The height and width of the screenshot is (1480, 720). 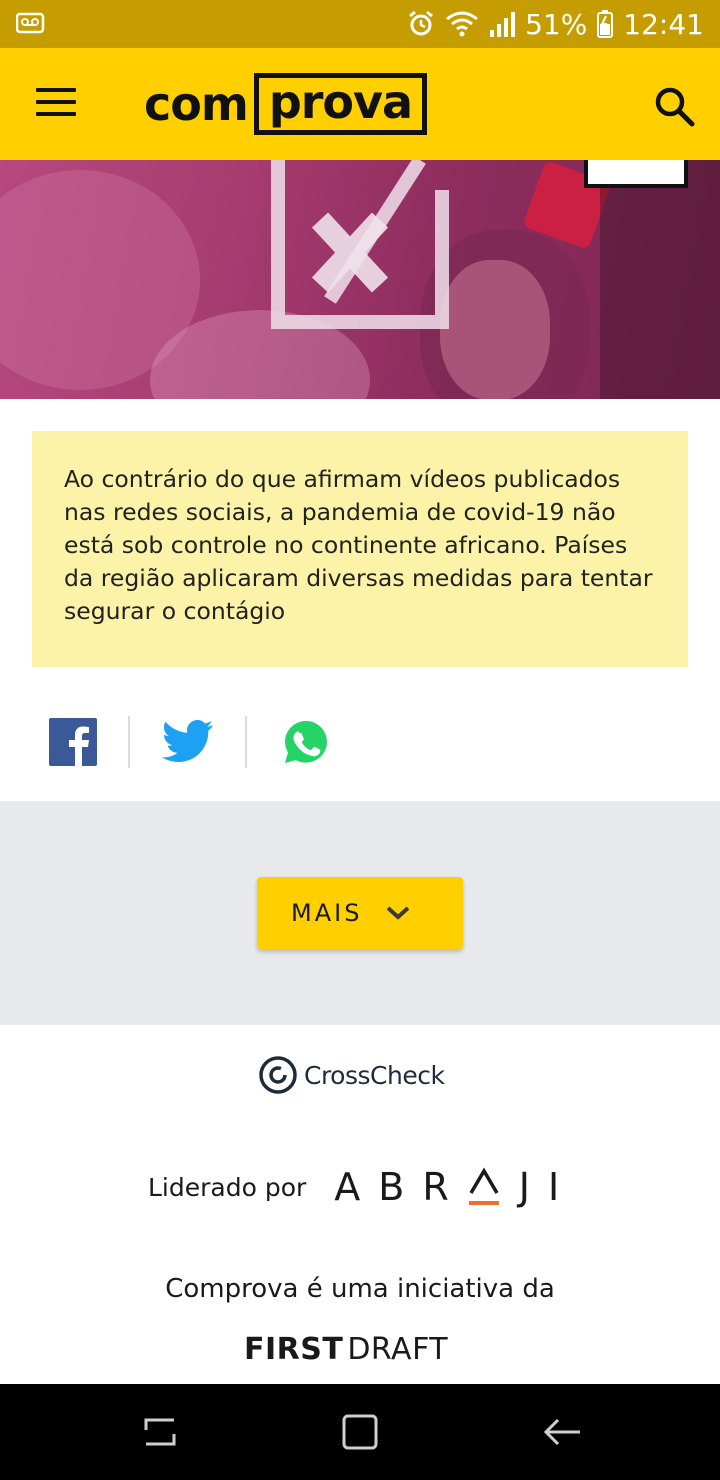 I want to click on twitter-icon, so click(x=187, y=741).